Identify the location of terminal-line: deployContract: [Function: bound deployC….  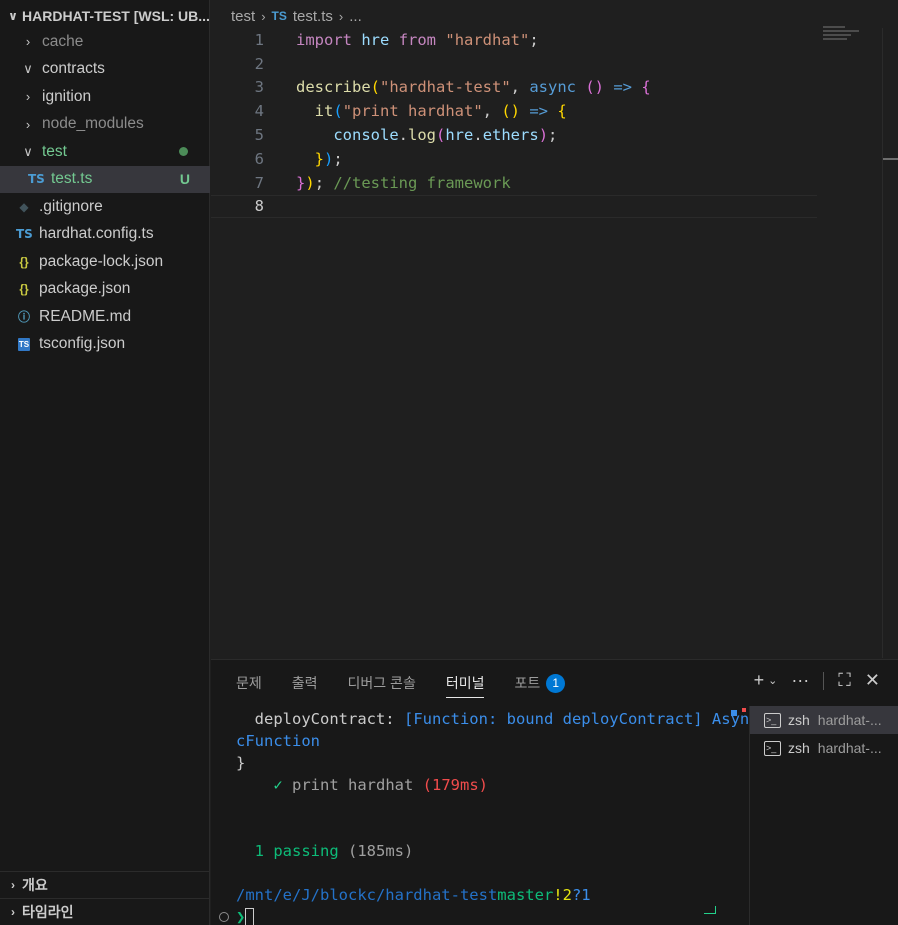
(493, 719).